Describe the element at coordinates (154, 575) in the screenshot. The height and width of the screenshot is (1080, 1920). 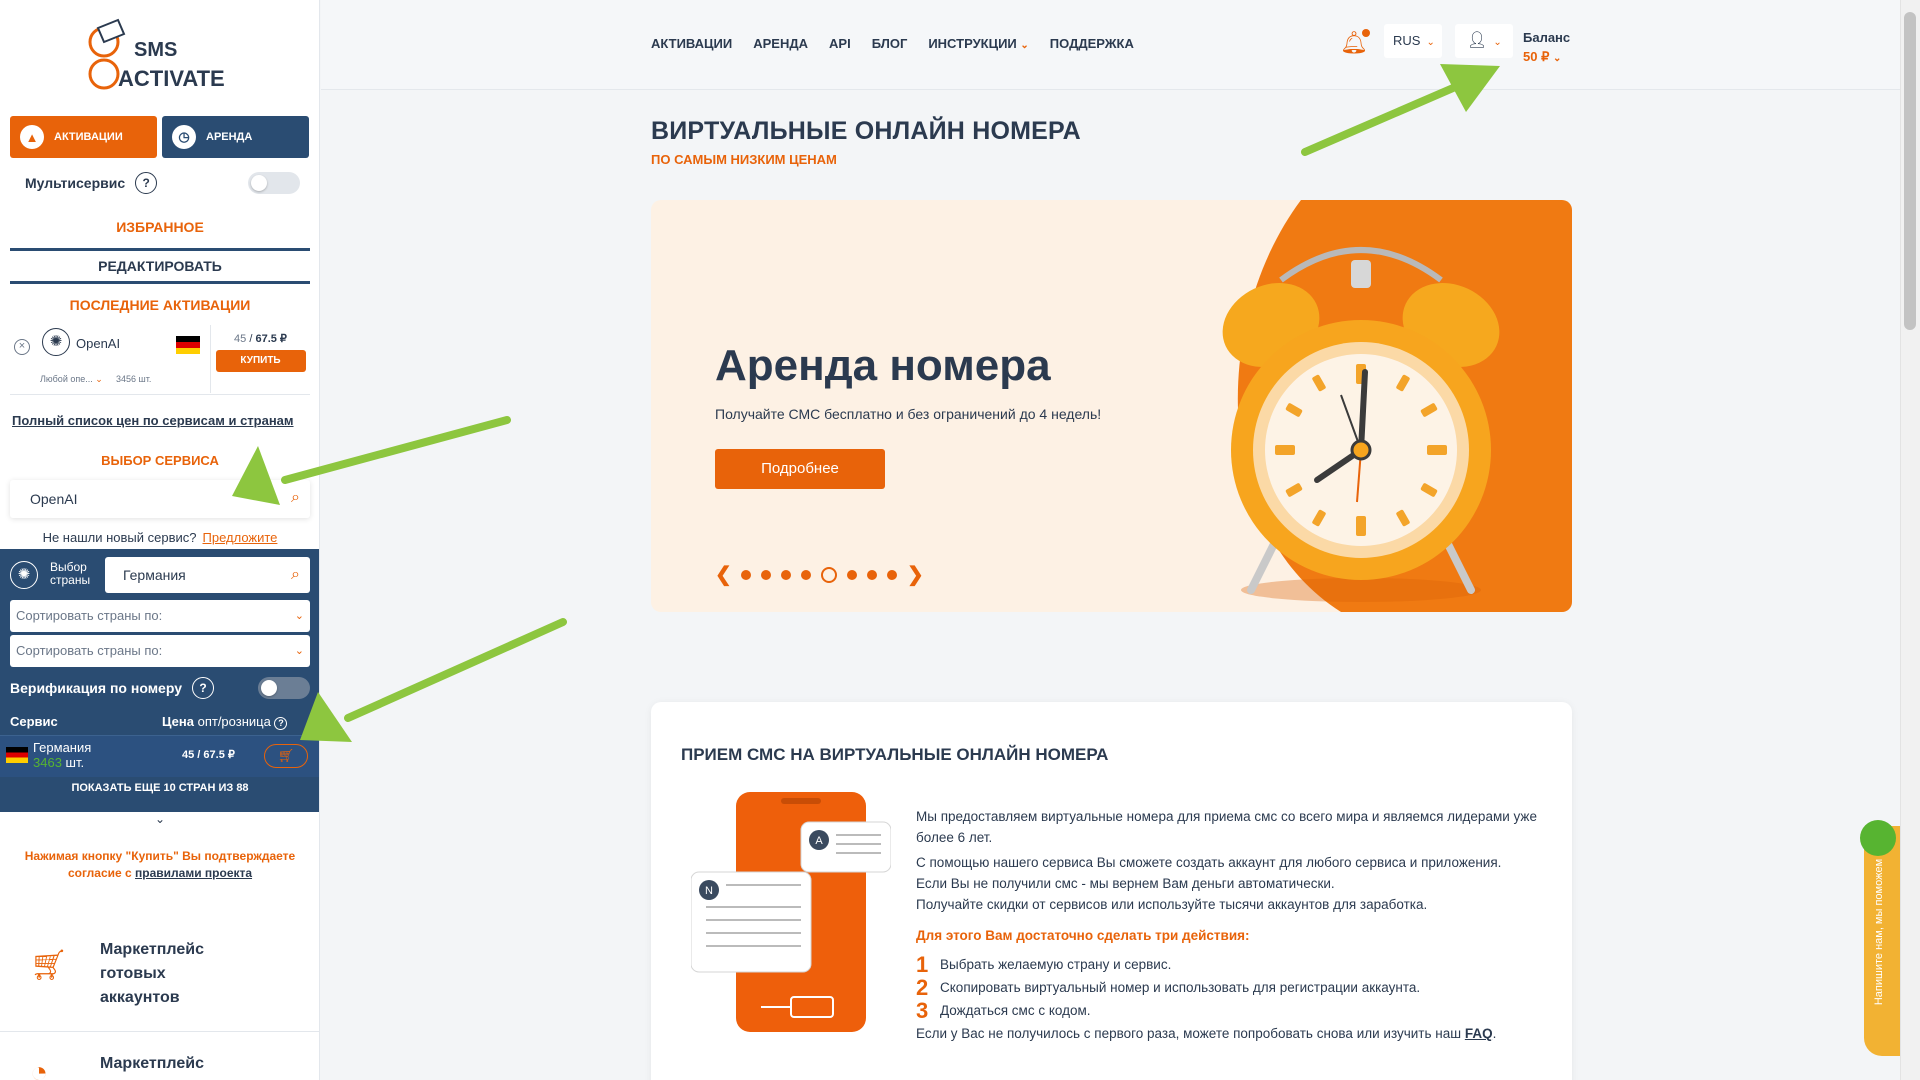
I see `country-search-value: Германия` at that location.